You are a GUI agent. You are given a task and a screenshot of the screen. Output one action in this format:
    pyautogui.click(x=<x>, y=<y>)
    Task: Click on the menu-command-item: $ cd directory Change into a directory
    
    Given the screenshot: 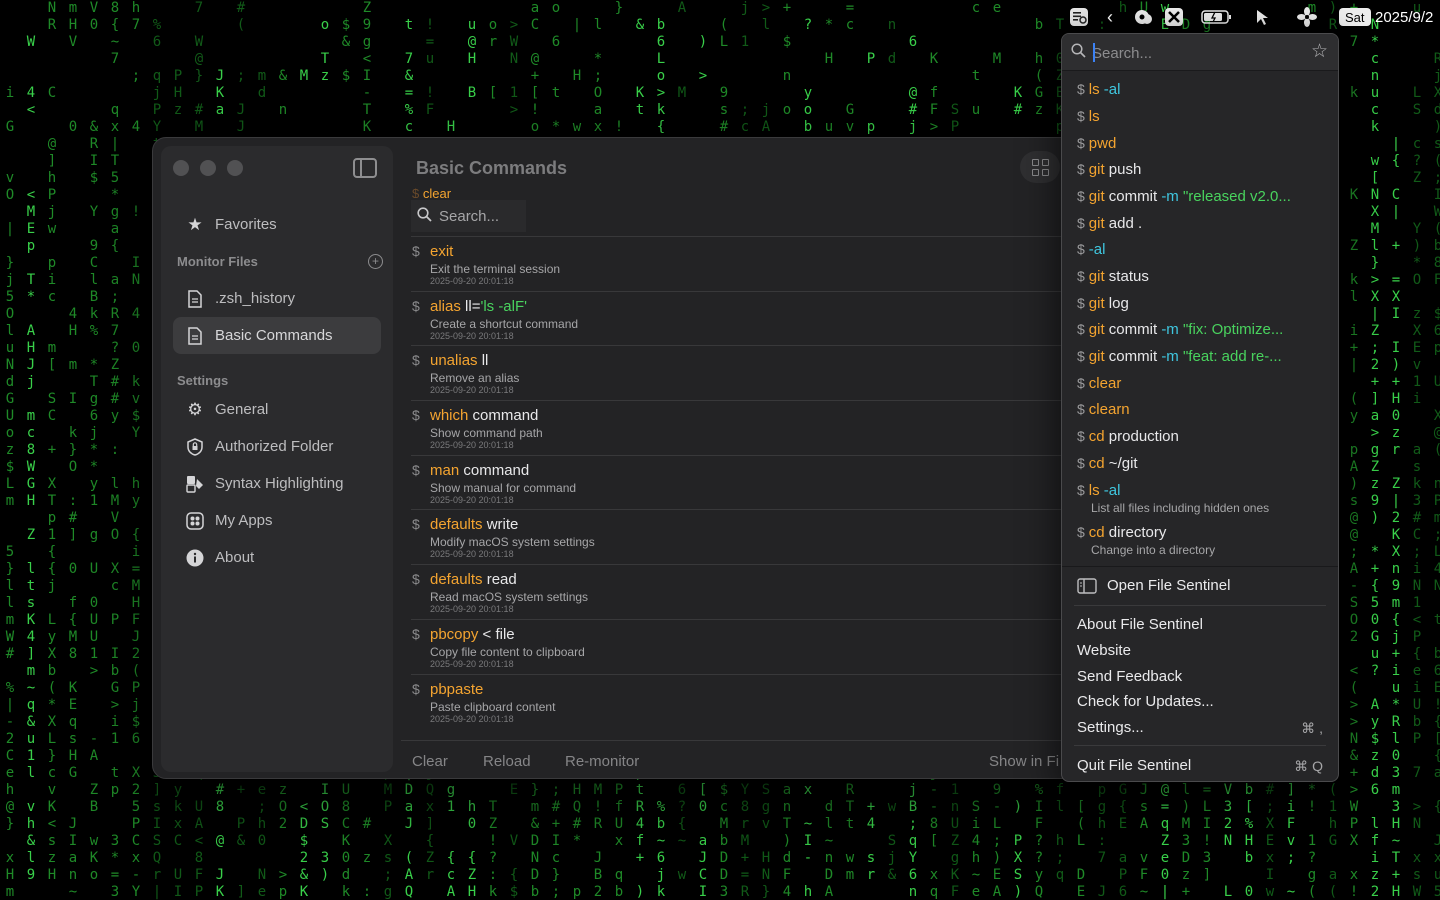 What is the action you would take?
    pyautogui.click(x=1202, y=540)
    